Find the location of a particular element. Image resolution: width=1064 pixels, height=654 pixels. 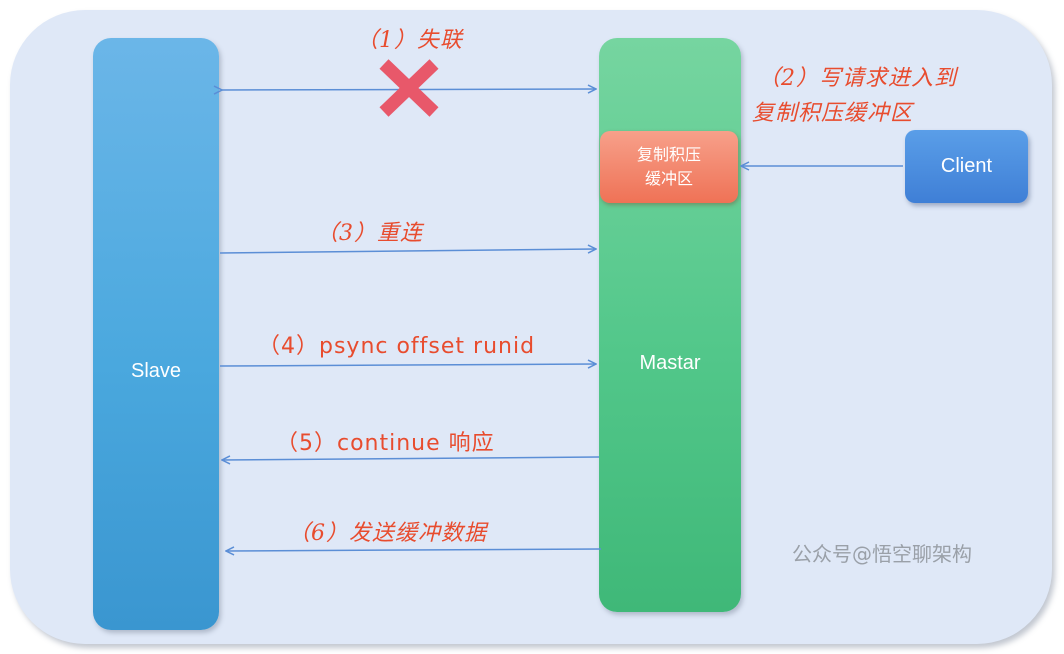

reconnect-arrow is located at coordinates (407, 251).